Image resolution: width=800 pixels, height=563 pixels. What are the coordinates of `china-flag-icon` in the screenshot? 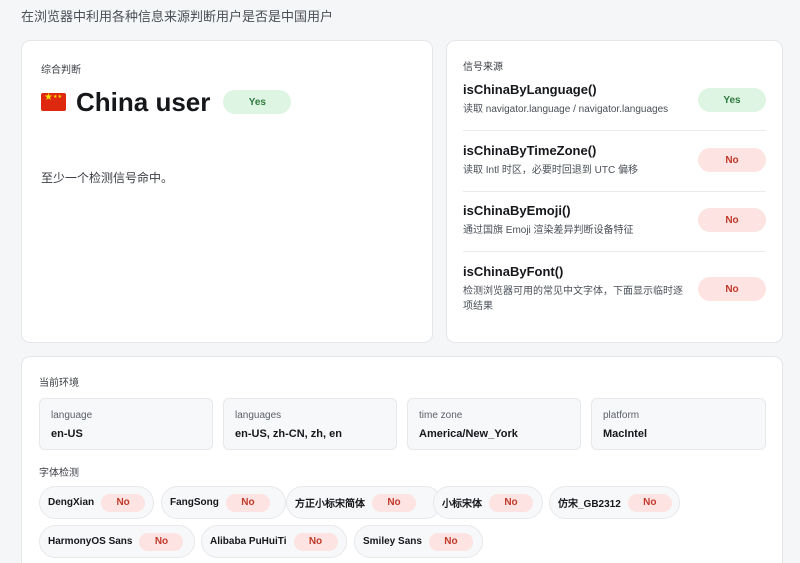 It's located at (53, 101).